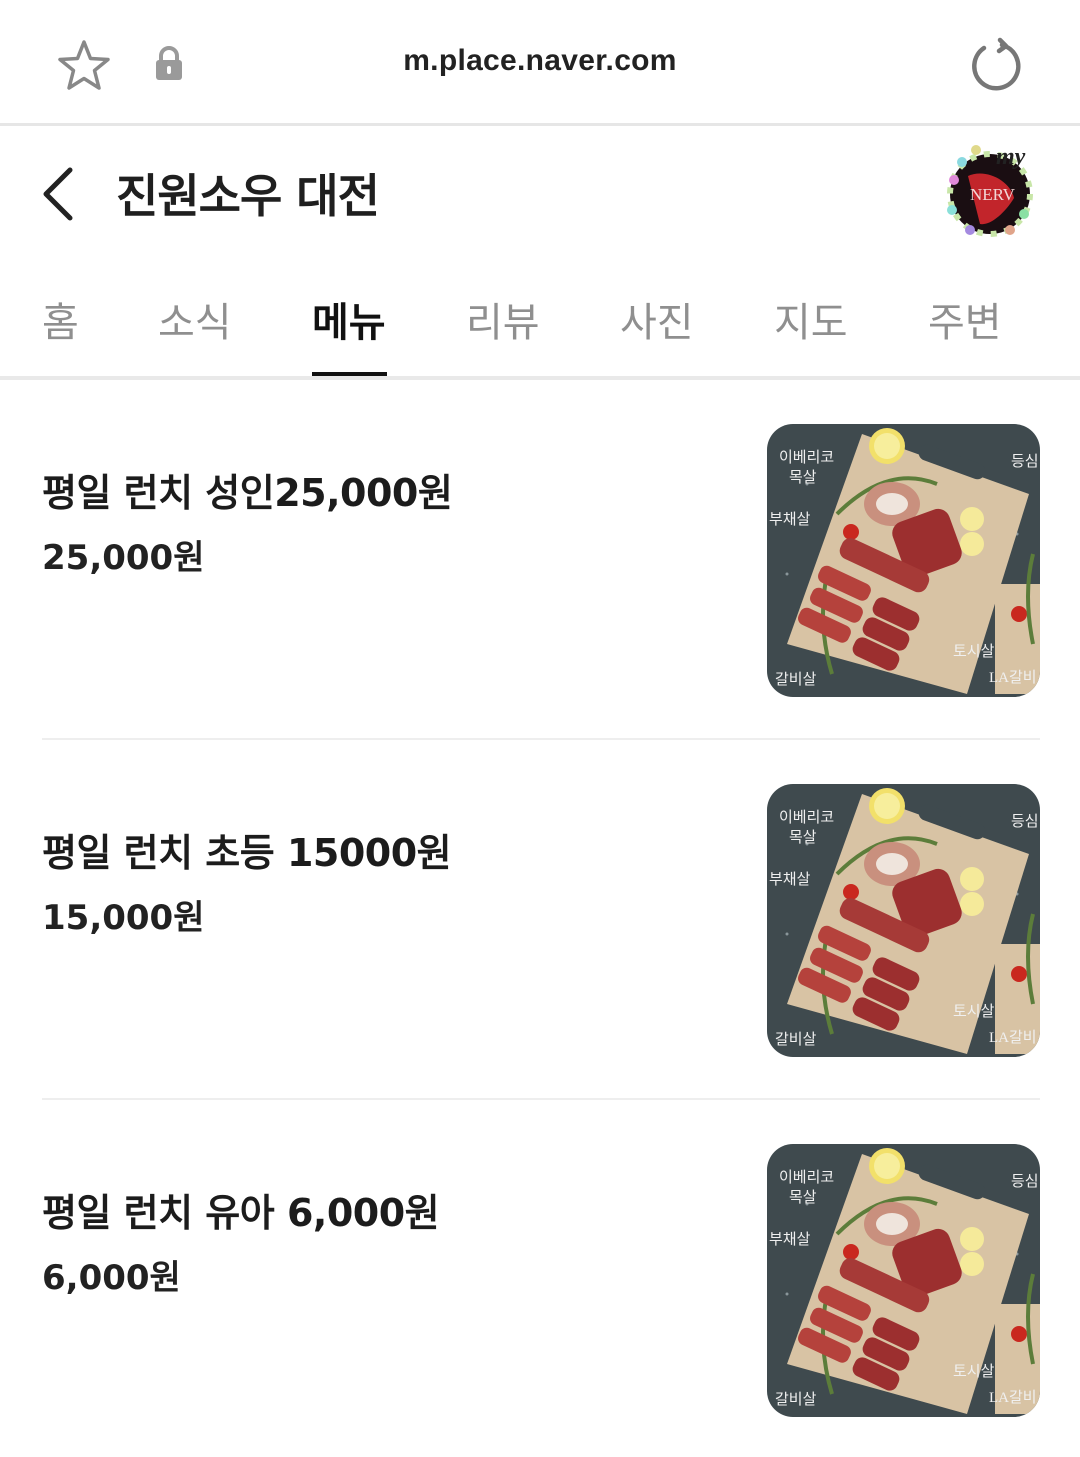 The height and width of the screenshot is (1457, 1080). I want to click on menu-item-price: 25,000원, so click(123, 558).